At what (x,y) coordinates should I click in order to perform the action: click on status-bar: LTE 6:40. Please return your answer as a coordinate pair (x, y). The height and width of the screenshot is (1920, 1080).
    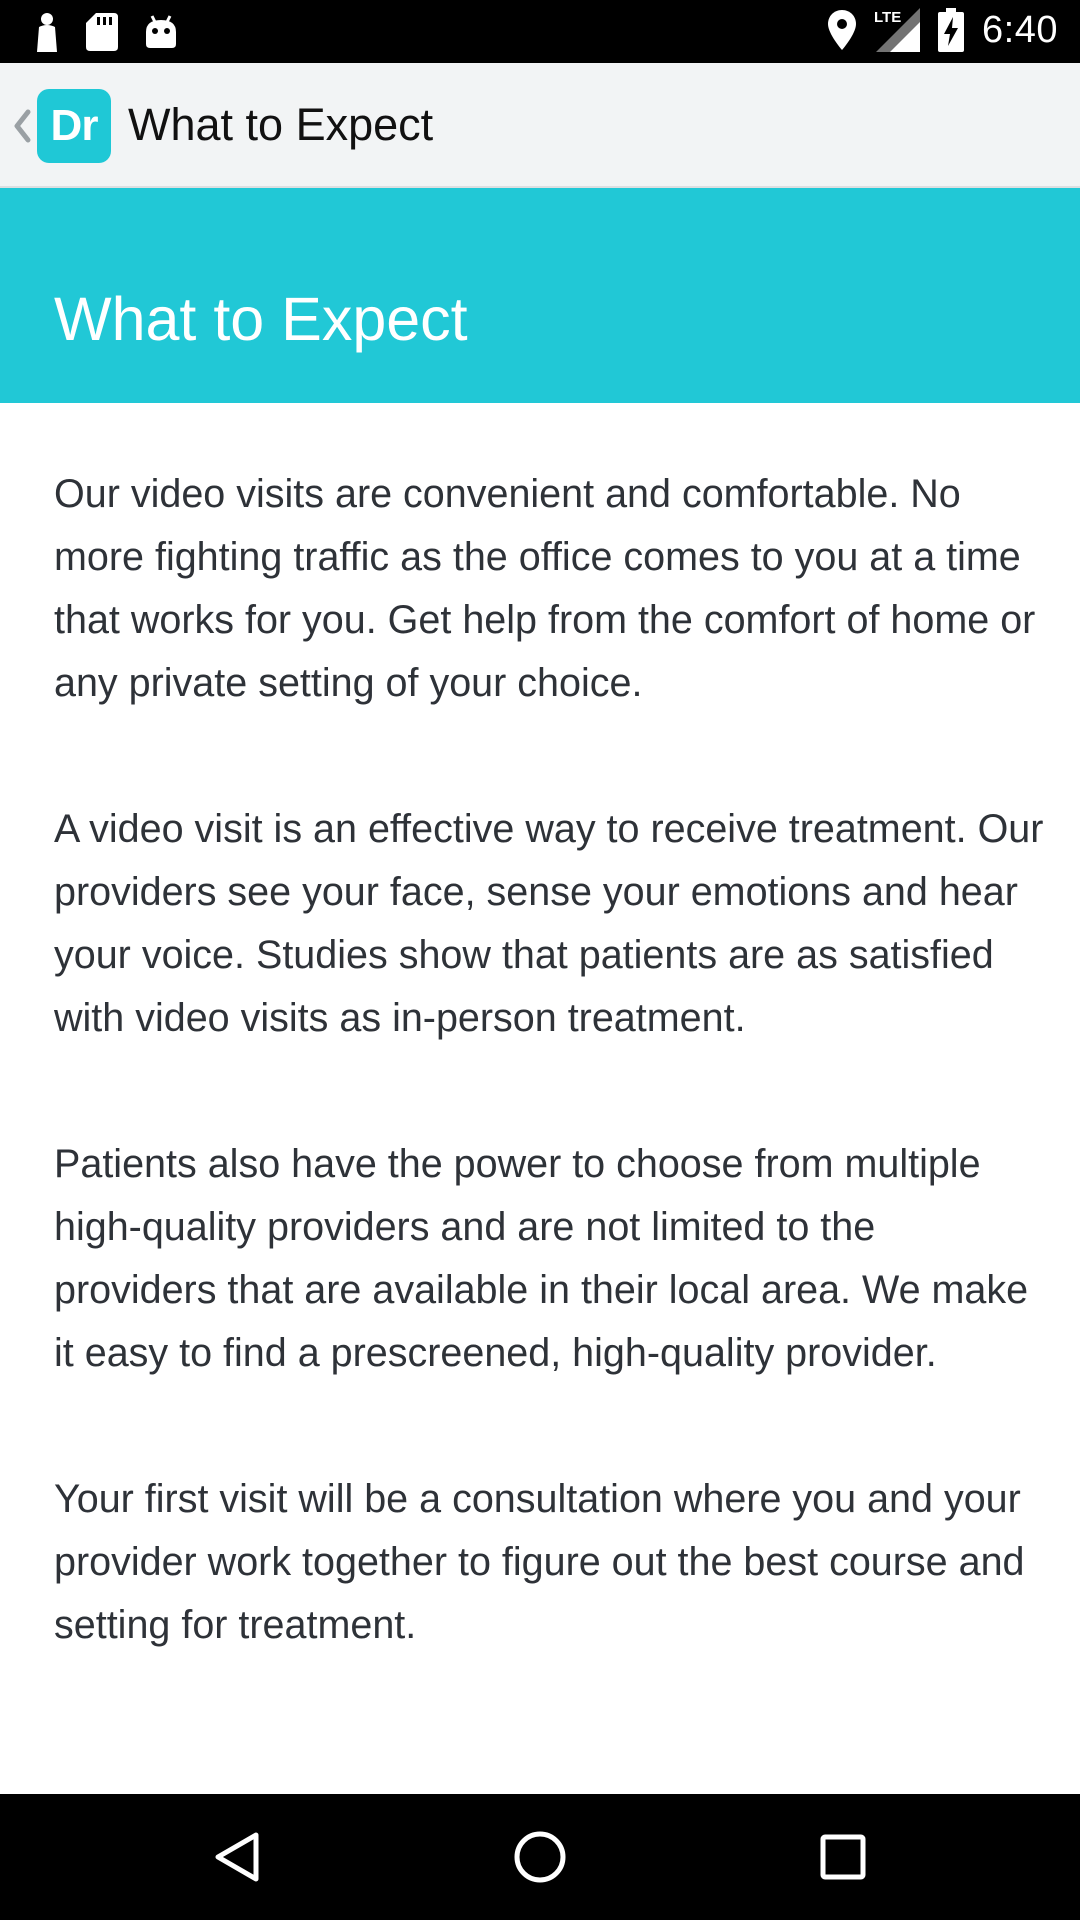
    Looking at the image, I should click on (540, 31).